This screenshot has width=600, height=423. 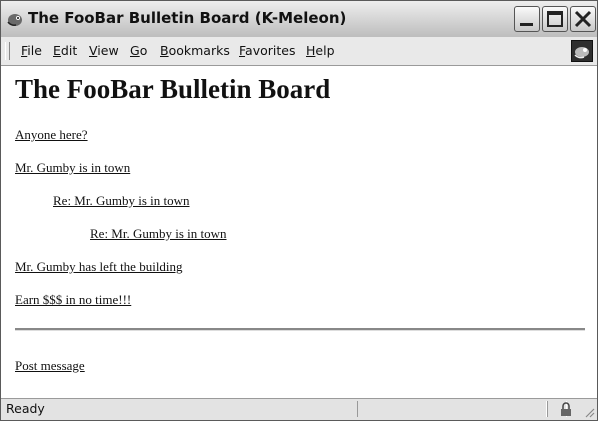 I want to click on post-link-gumby-in-town: Mr. Gumby is in town, so click(x=72, y=168).